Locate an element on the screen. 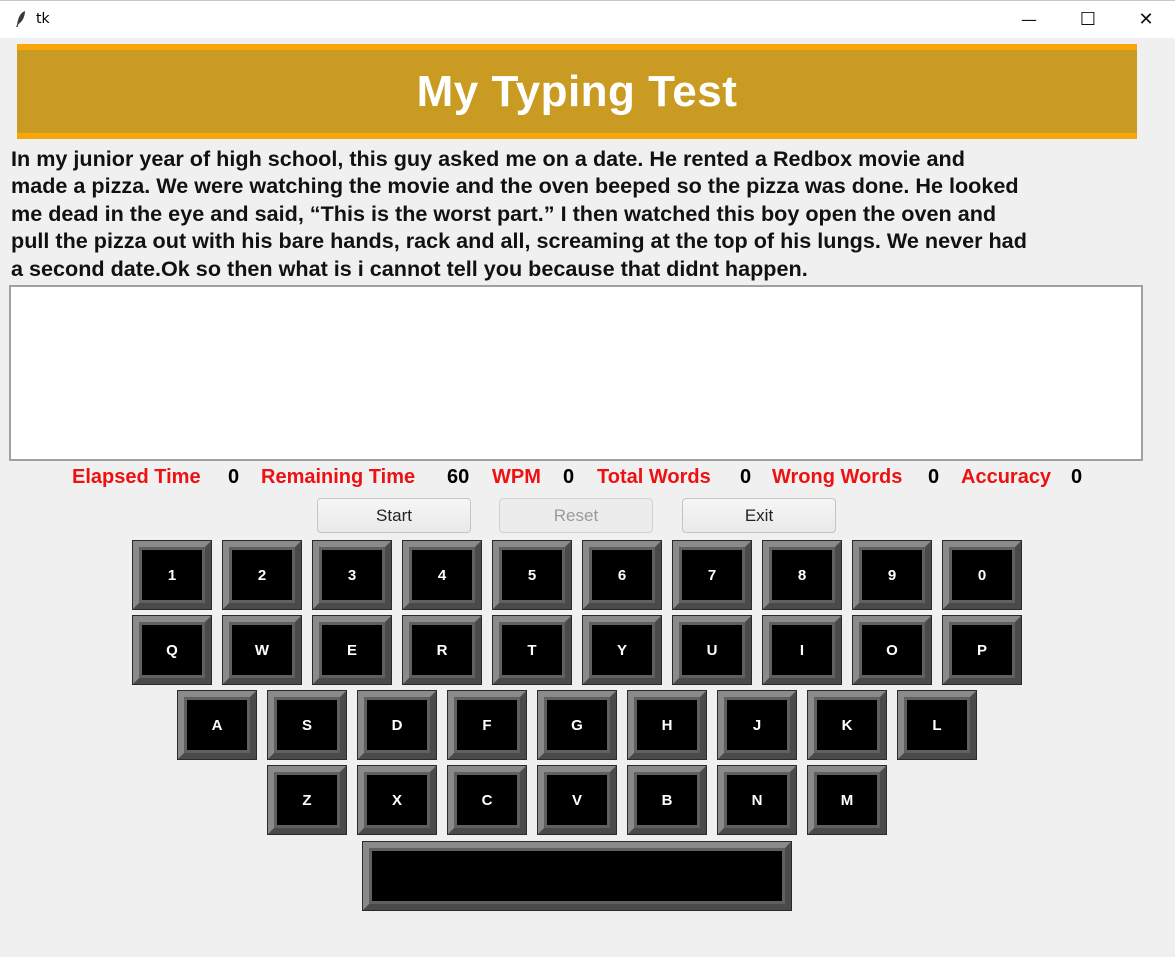 This screenshot has height=957, width=1175. key-q: Q is located at coordinates (172, 650).